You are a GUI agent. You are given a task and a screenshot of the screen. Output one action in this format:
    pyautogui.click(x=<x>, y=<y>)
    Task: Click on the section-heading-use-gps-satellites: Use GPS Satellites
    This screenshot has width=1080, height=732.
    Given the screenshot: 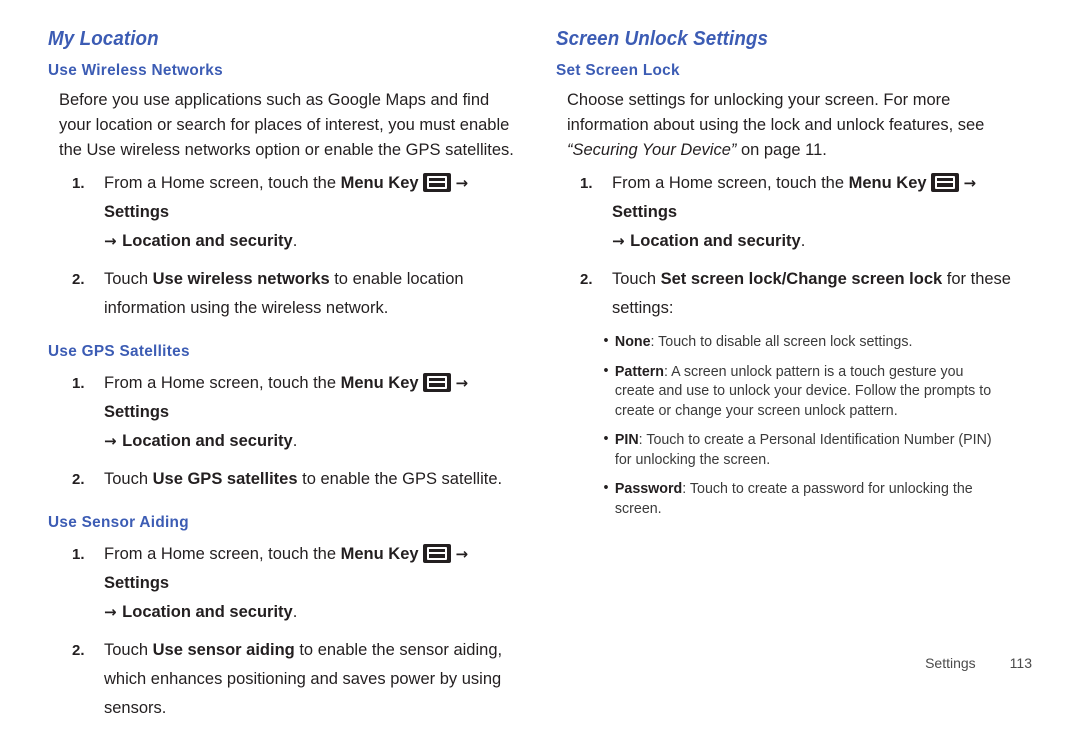 What is the action you would take?
    pyautogui.click(x=119, y=351)
    